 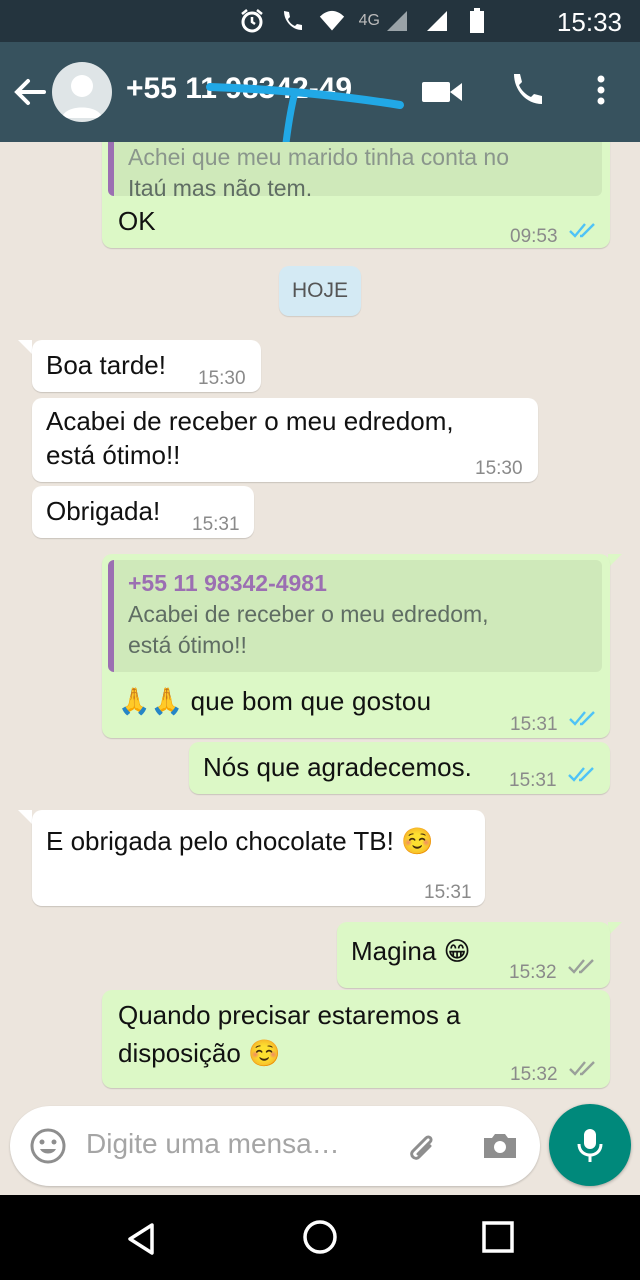 What do you see at coordinates (103, 511) in the screenshot?
I see `message-text: Obrigada!` at bounding box center [103, 511].